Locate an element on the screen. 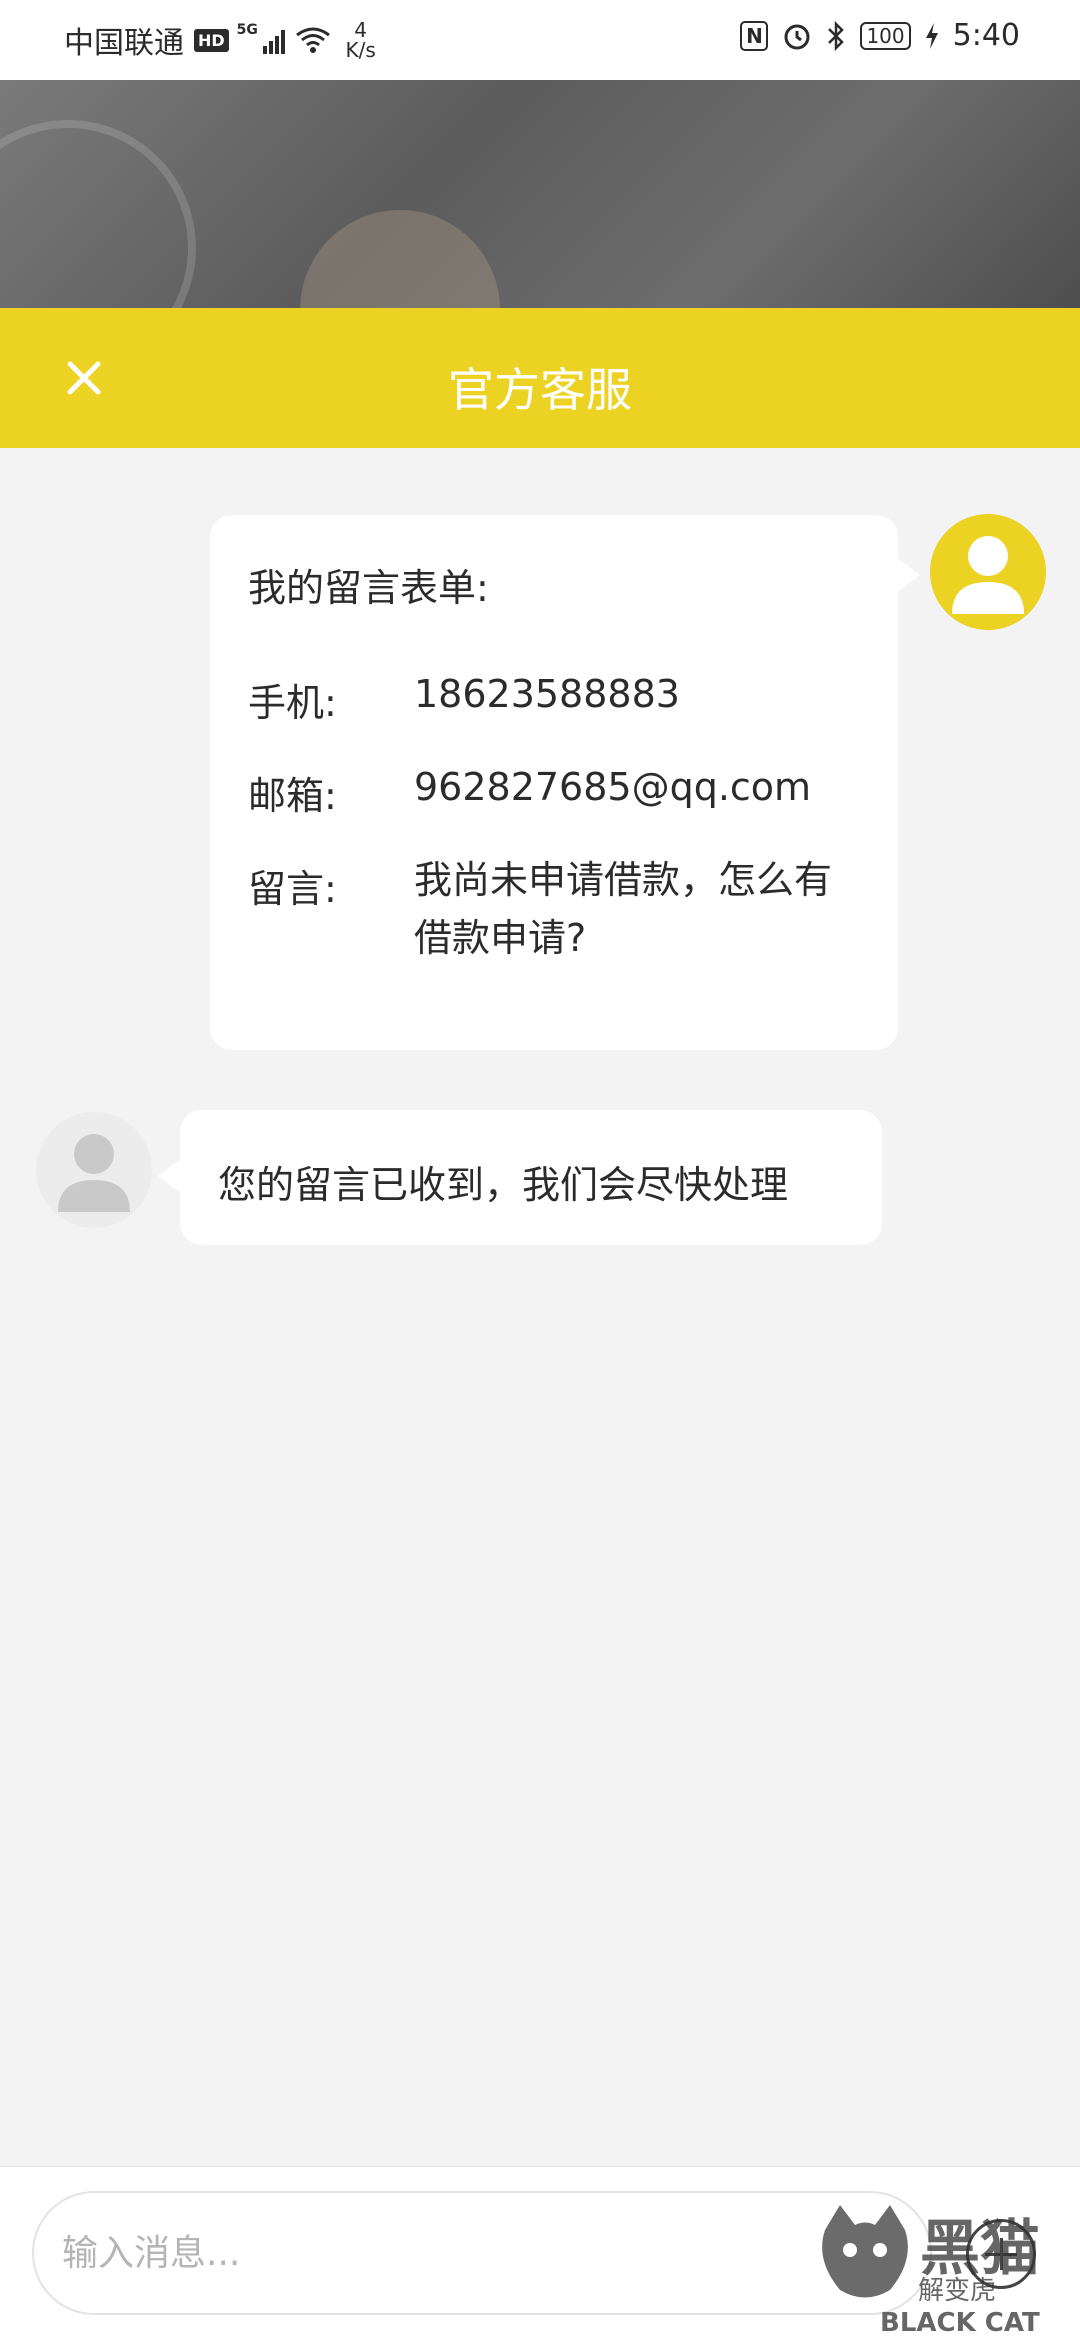 This screenshot has height=2341, width=1080. nfc-icon: N is located at coordinates (754, 35).